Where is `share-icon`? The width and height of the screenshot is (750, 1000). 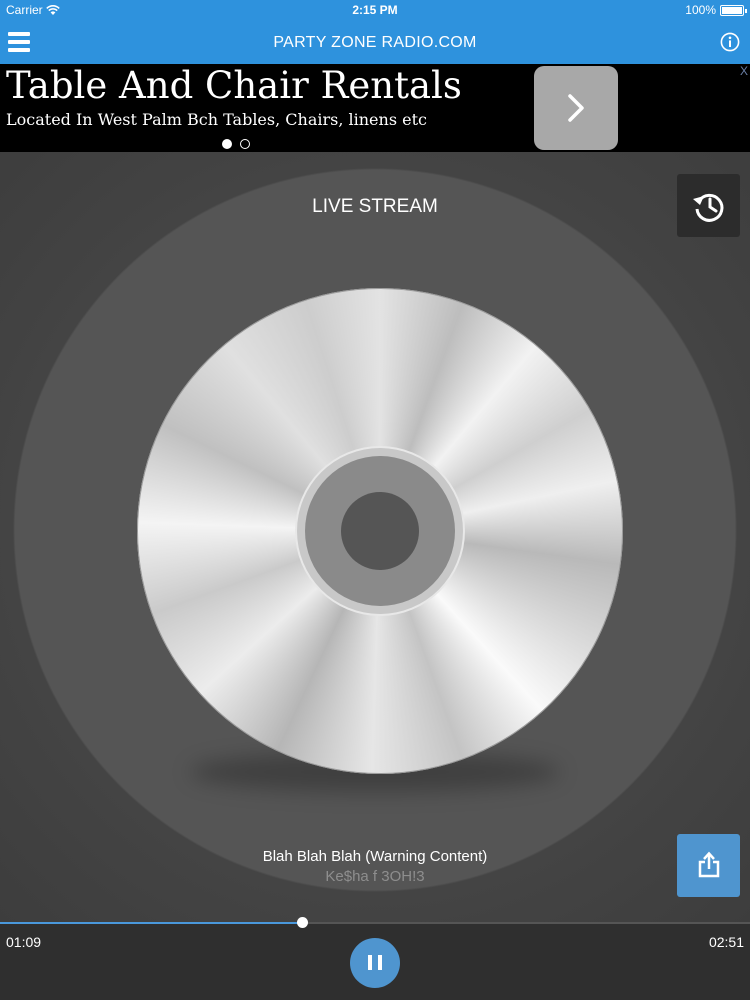
share-icon is located at coordinates (709, 864).